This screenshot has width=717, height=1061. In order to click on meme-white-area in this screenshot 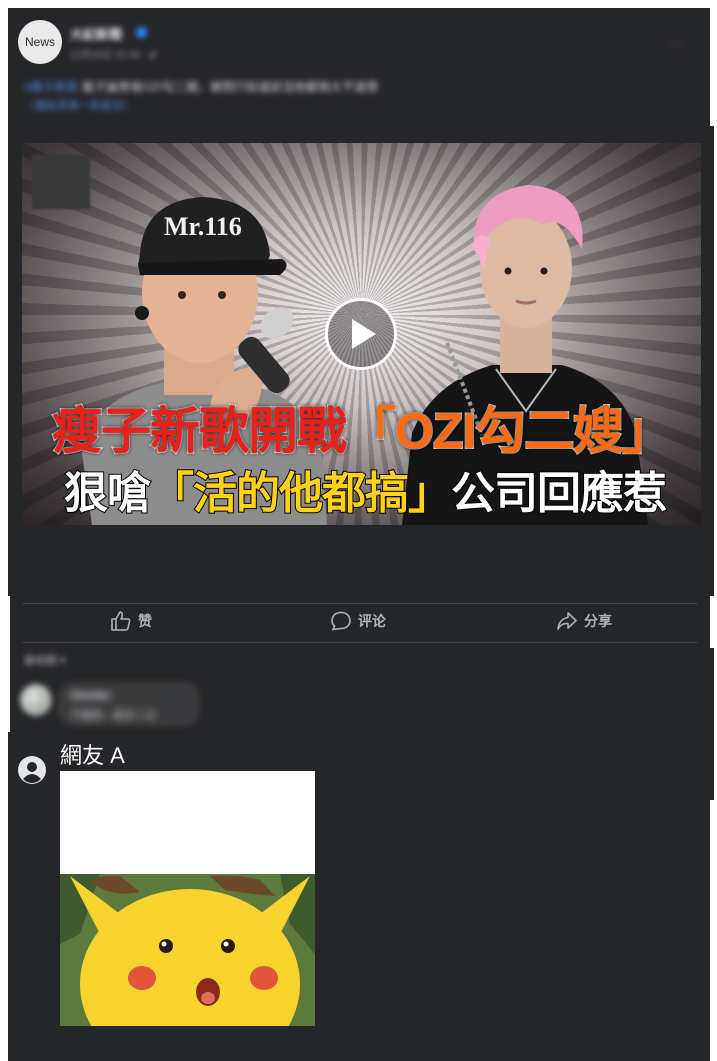, I will do `click(187, 822)`.